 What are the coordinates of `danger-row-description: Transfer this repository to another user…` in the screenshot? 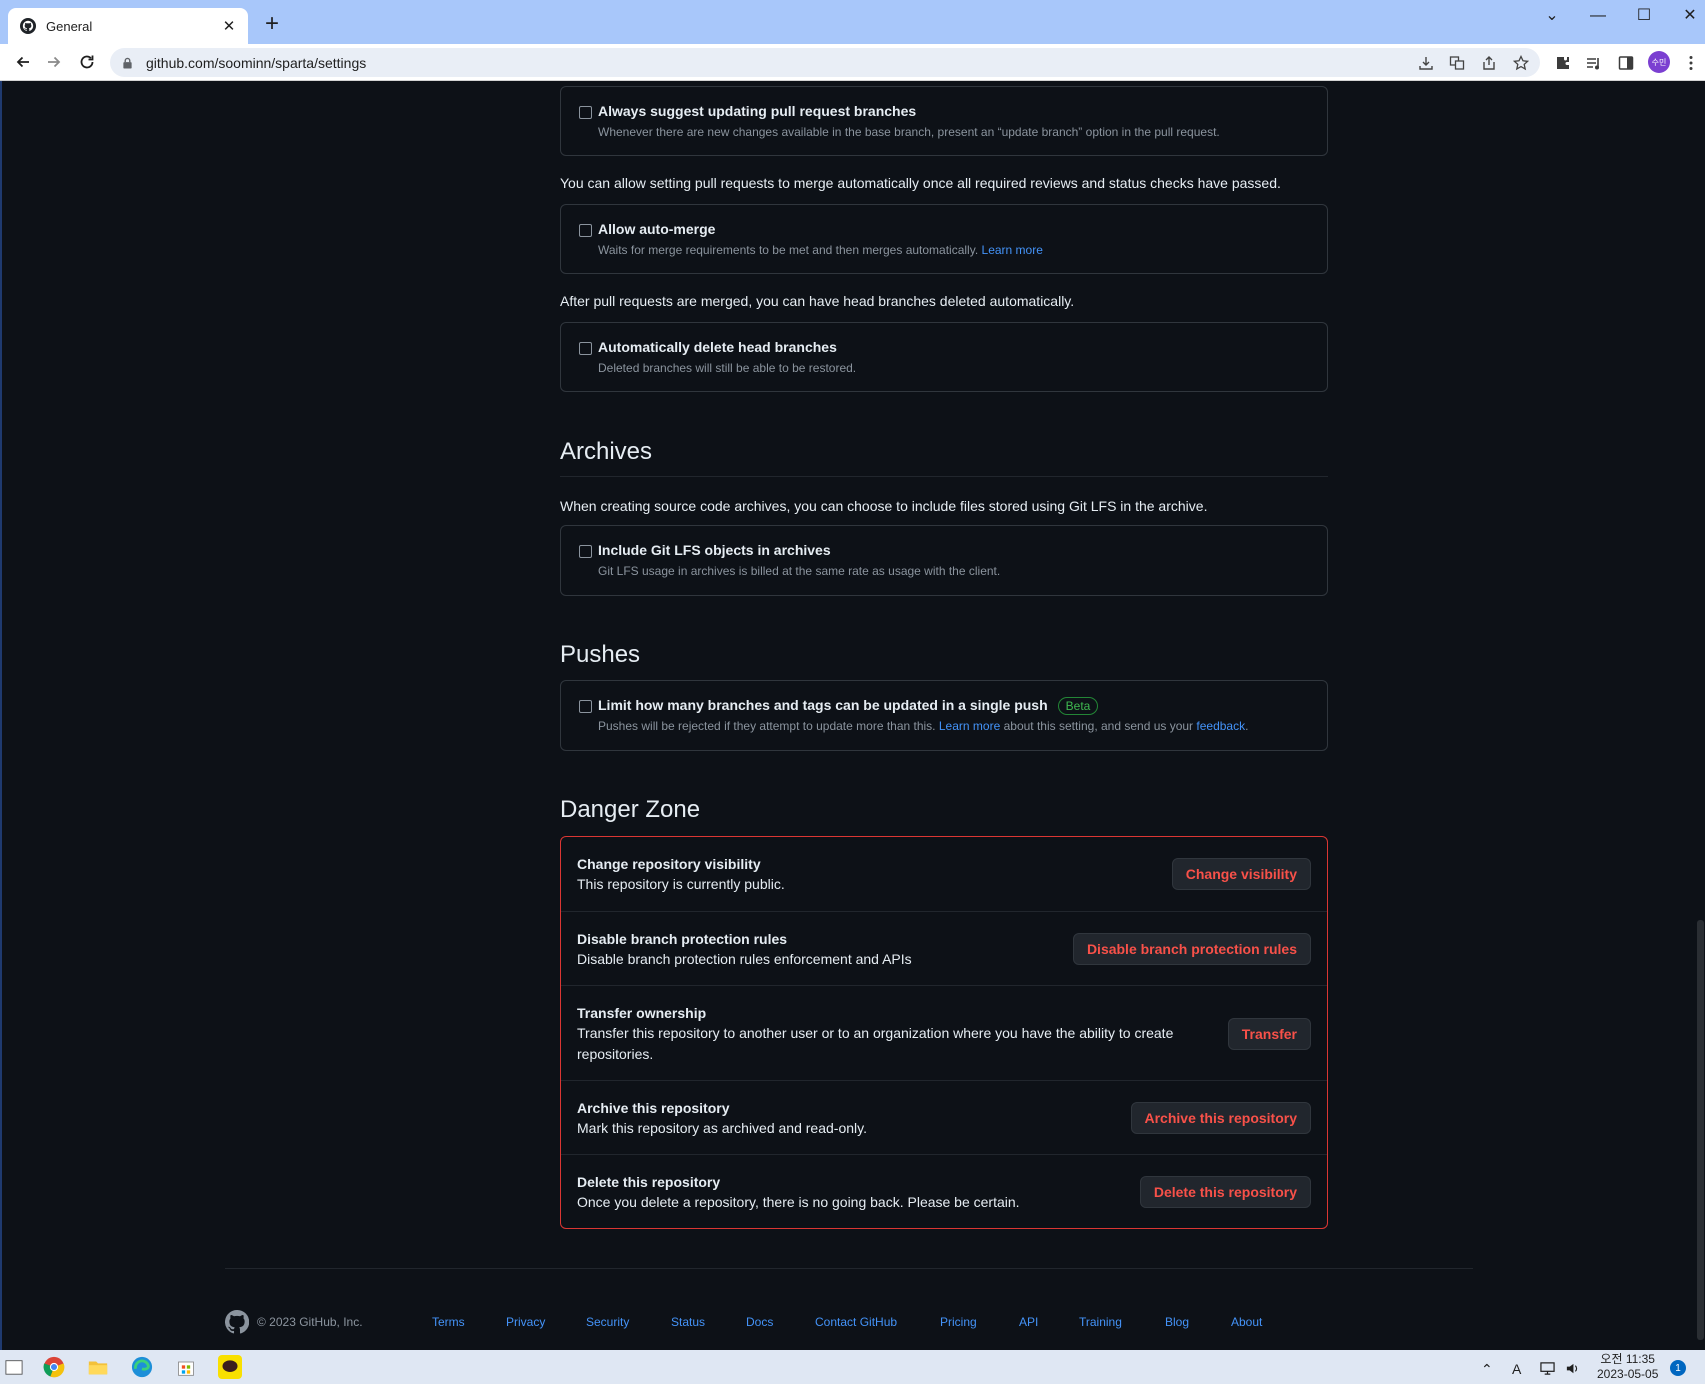 It's located at (875, 1043).